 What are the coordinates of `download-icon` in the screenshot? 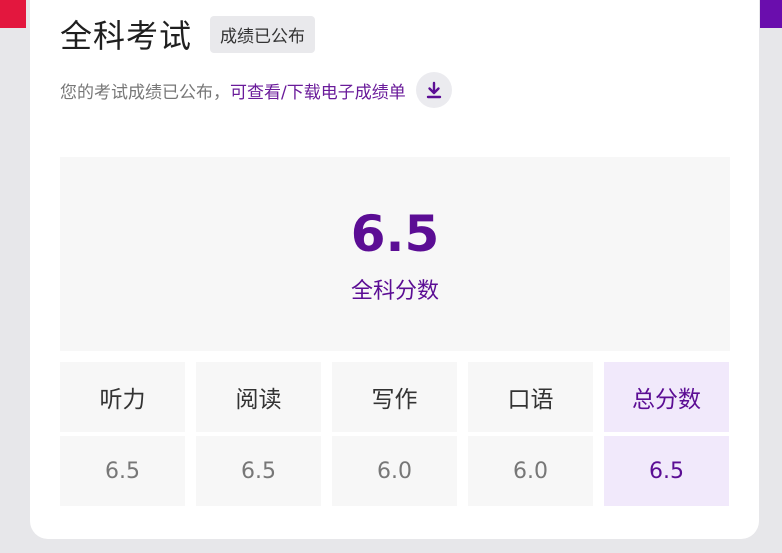 It's located at (433, 90).